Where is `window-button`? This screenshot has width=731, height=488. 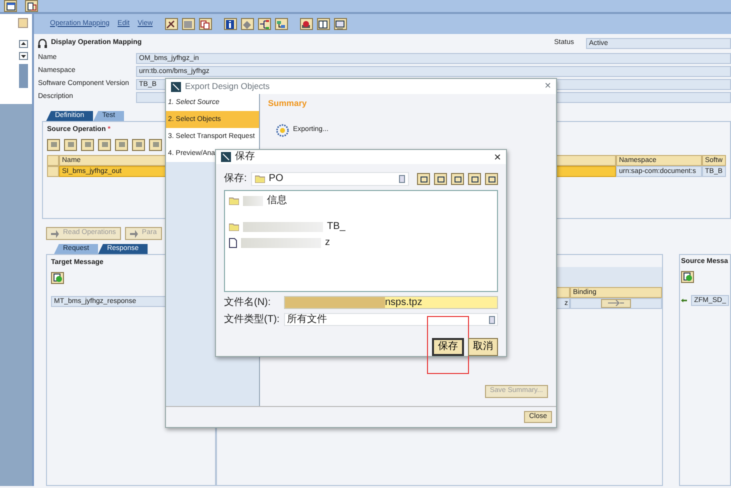
window-button is located at coordinates (10, 6).